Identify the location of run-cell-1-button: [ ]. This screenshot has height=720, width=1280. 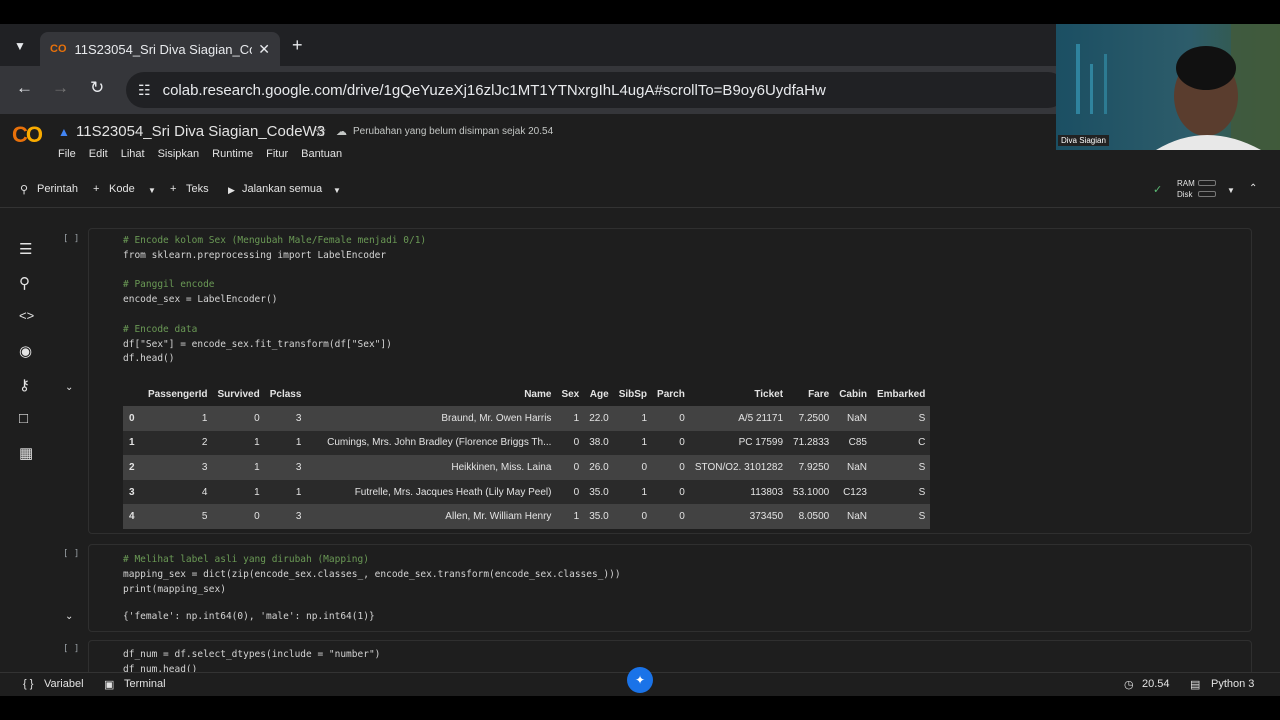
(71, 239).